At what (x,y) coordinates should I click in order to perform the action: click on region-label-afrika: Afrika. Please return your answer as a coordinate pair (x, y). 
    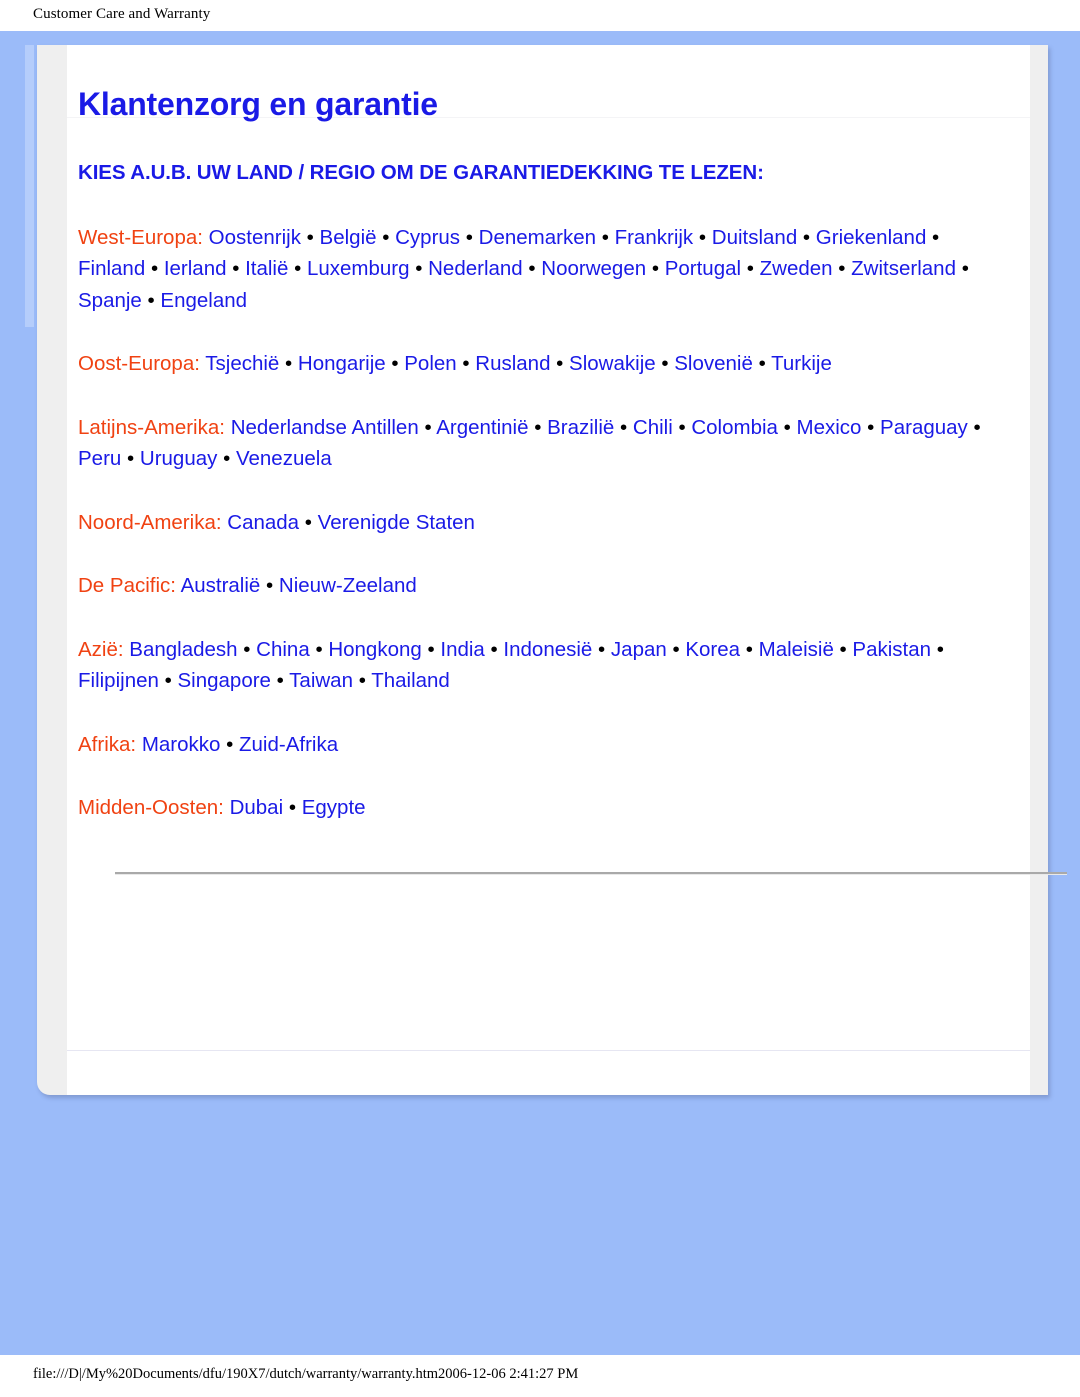
    Looking at the image, I should click on (104, 744).